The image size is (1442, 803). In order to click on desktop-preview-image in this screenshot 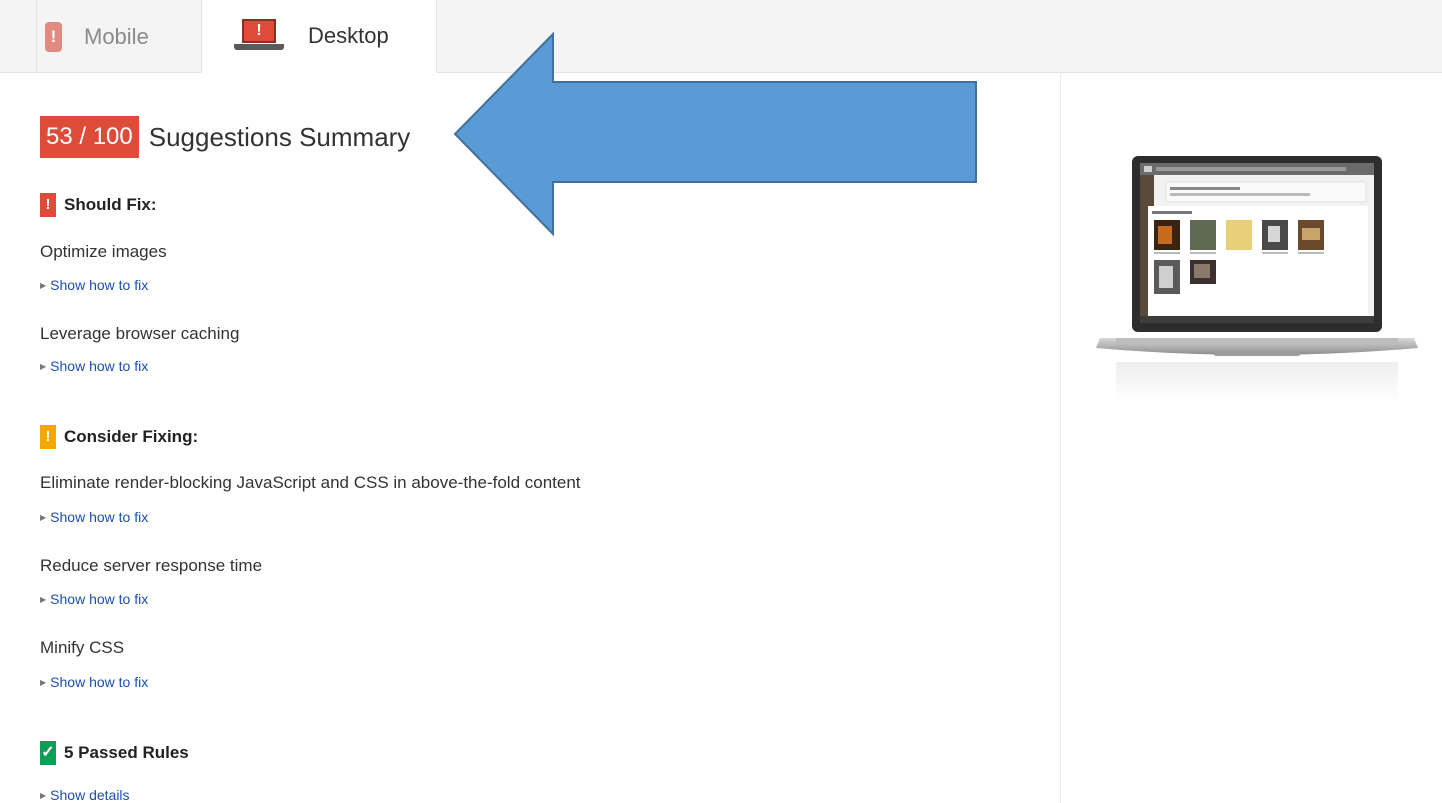, I will do `click(1257, 279)`.